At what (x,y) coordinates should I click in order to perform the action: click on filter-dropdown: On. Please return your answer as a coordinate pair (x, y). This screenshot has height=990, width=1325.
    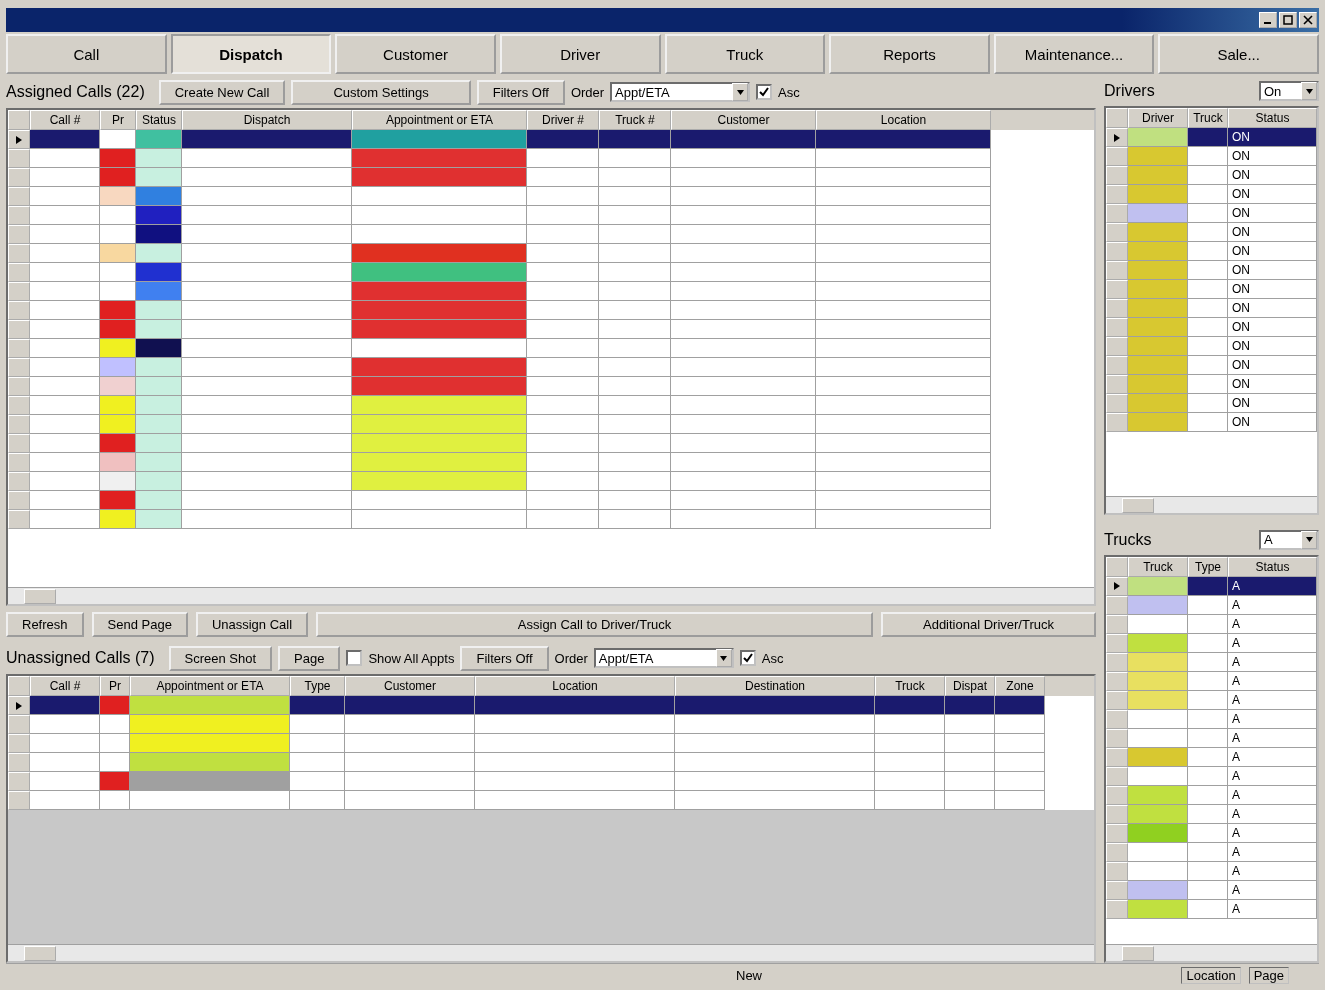
    Looking at the image, I should click on (1289, 91).